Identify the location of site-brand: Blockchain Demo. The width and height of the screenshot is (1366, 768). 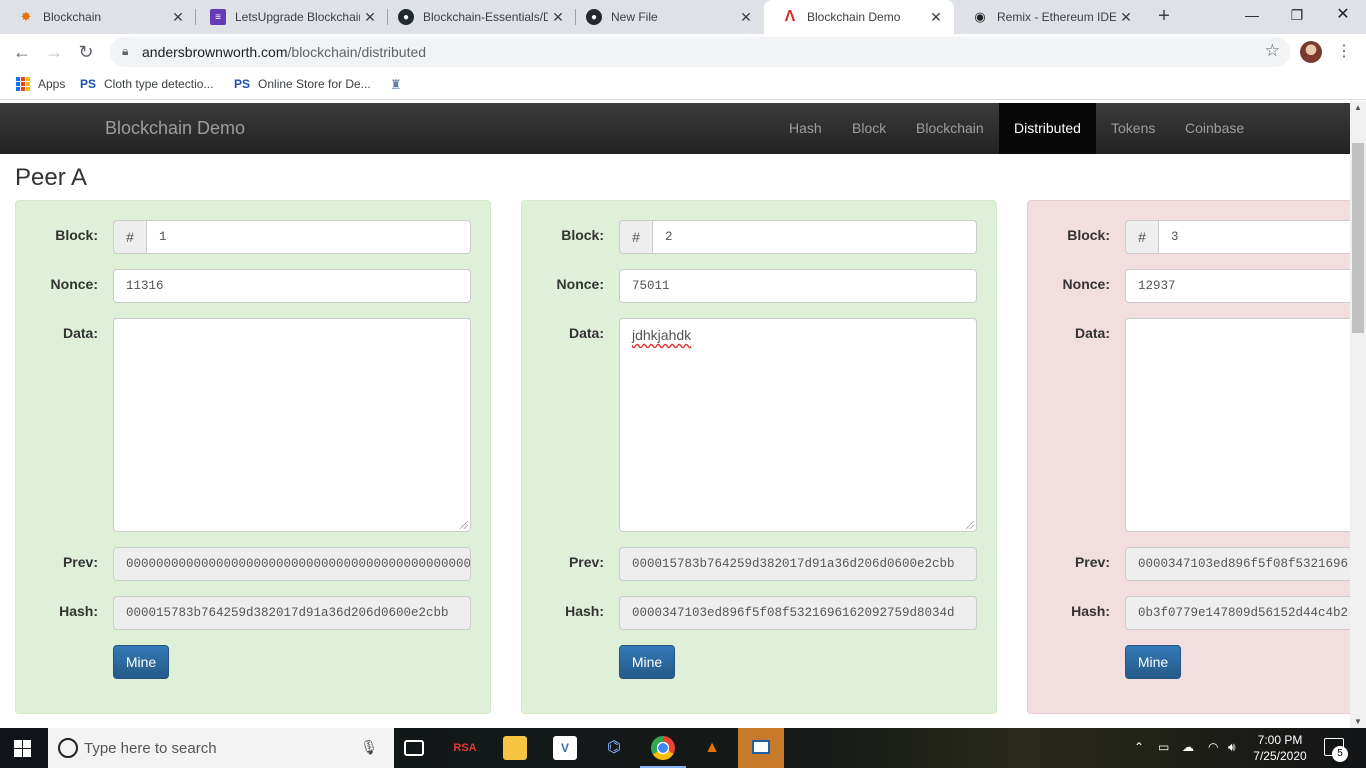
(175, 128).